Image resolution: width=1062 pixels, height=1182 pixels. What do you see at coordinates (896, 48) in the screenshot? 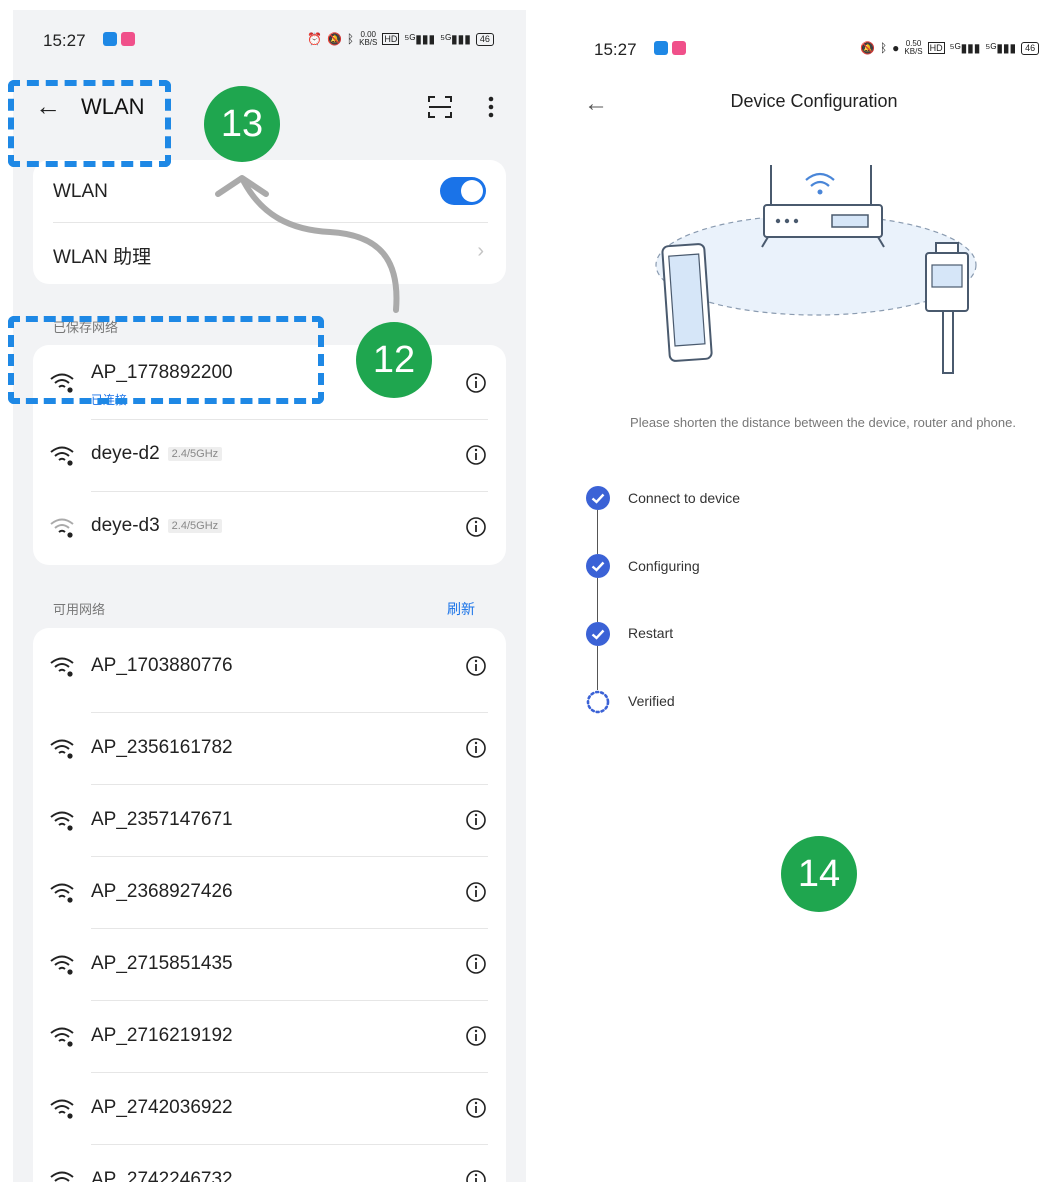
I see `location-icon: ●` at bounding box center [896, 48].